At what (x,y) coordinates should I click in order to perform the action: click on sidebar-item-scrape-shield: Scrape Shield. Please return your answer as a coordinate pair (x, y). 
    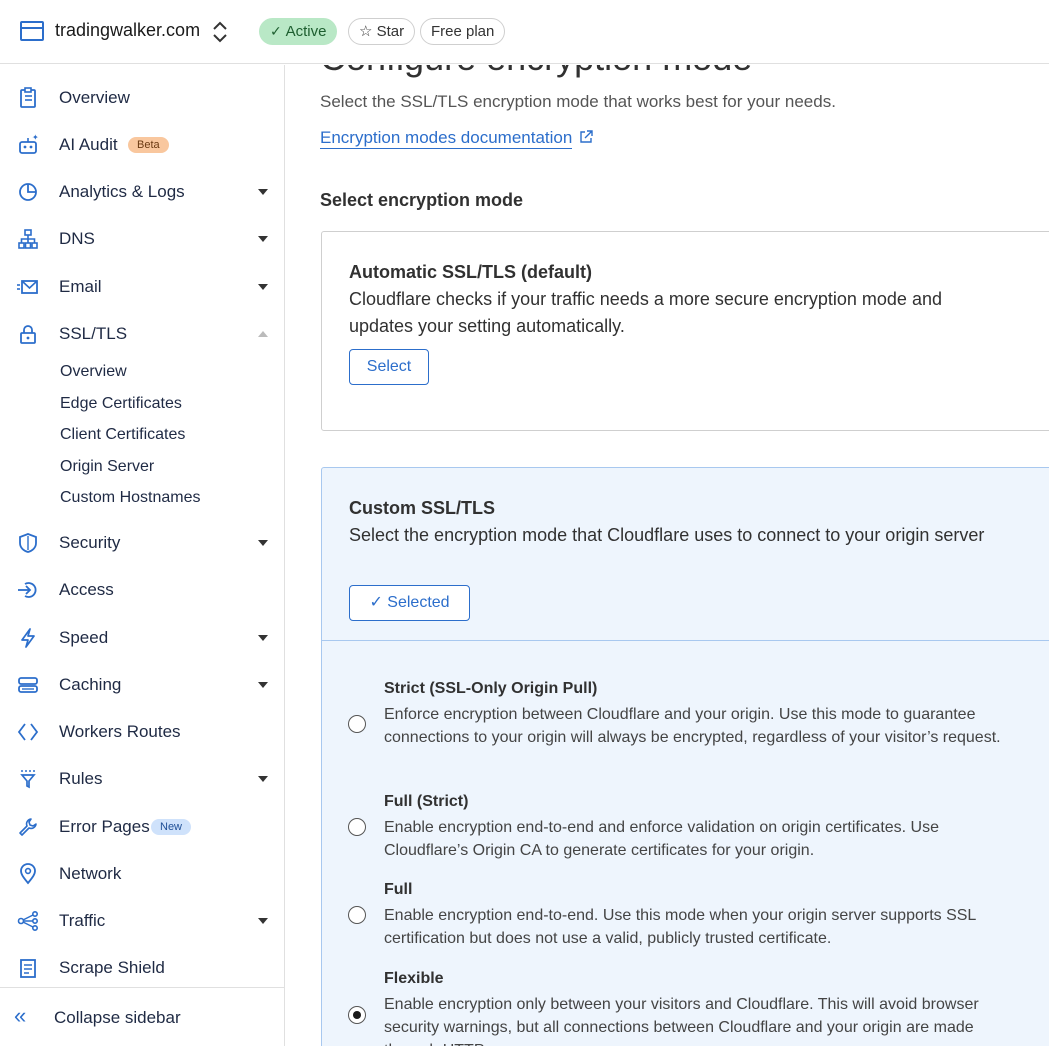
    Looking at the image, I should click on (142, 968).